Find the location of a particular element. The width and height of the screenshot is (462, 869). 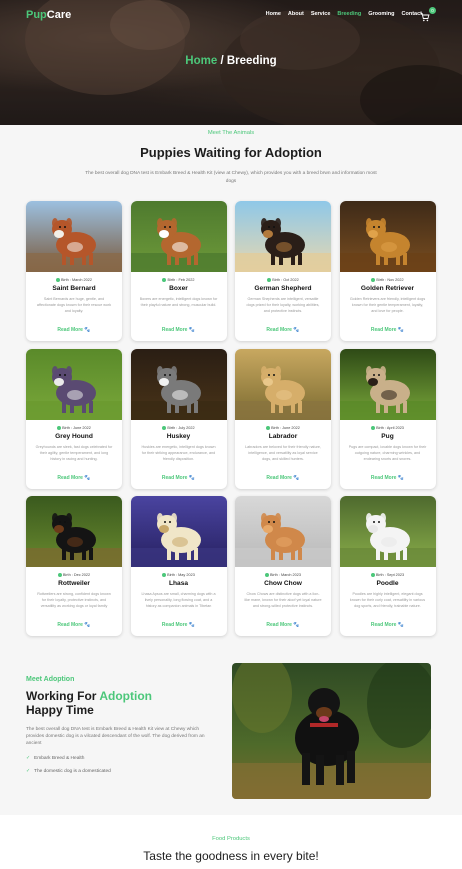

birth-date: Birth : Oct 2022 is located at coordinates (283, 280).